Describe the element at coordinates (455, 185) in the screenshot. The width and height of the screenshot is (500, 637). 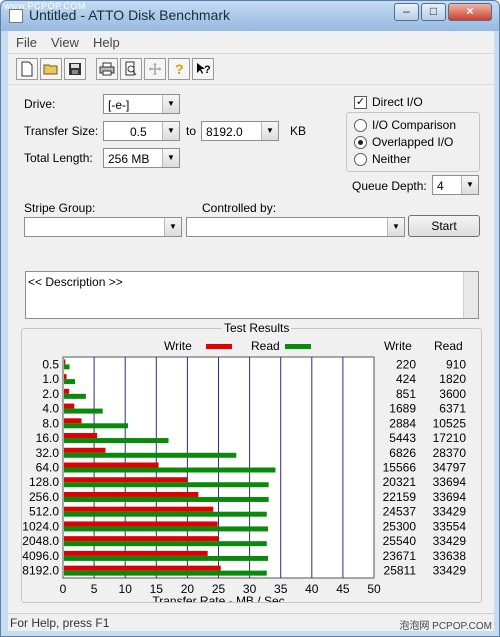
I see `queue-depth-select: 4 ▼` at that location.